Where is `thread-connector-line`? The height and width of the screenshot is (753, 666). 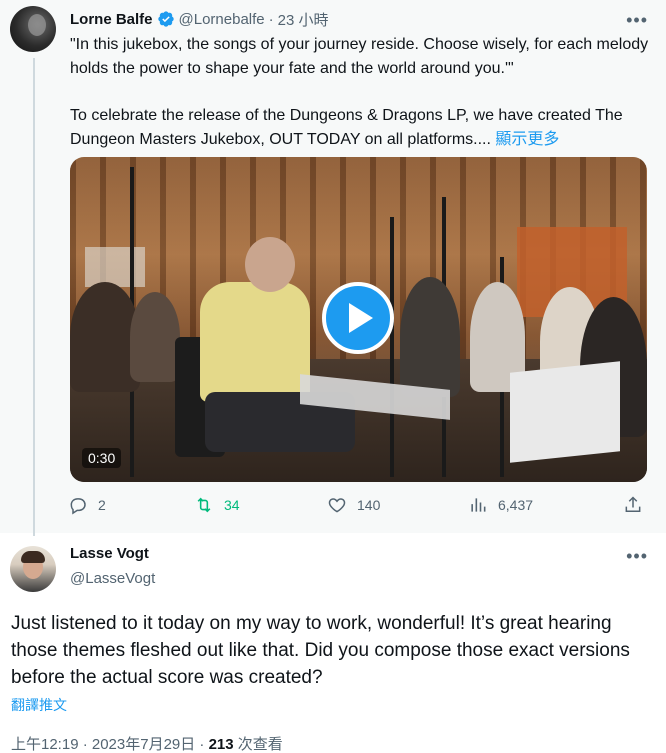
thread-connector-line is located at coordinates (34, 297).